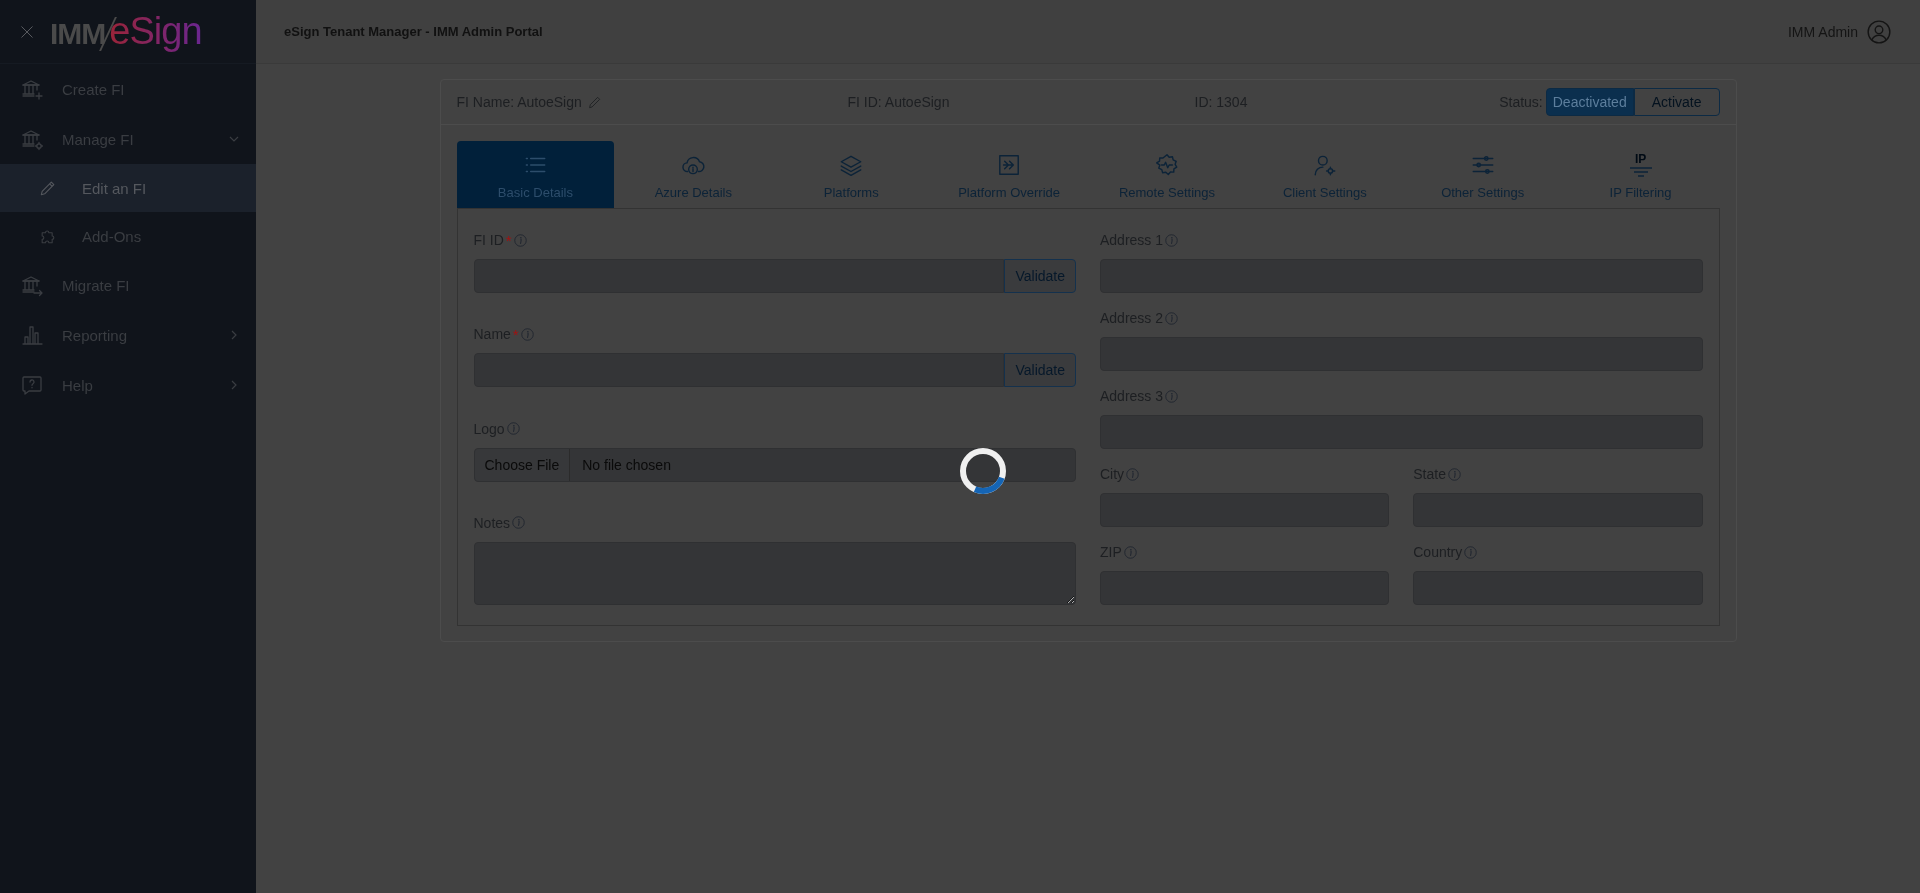 The width and height of the screenshot is (1920, 893). What do you see at coordinates (32, 385) in the screenshot?
I see `help-icon` at bounding box center [32, 385].